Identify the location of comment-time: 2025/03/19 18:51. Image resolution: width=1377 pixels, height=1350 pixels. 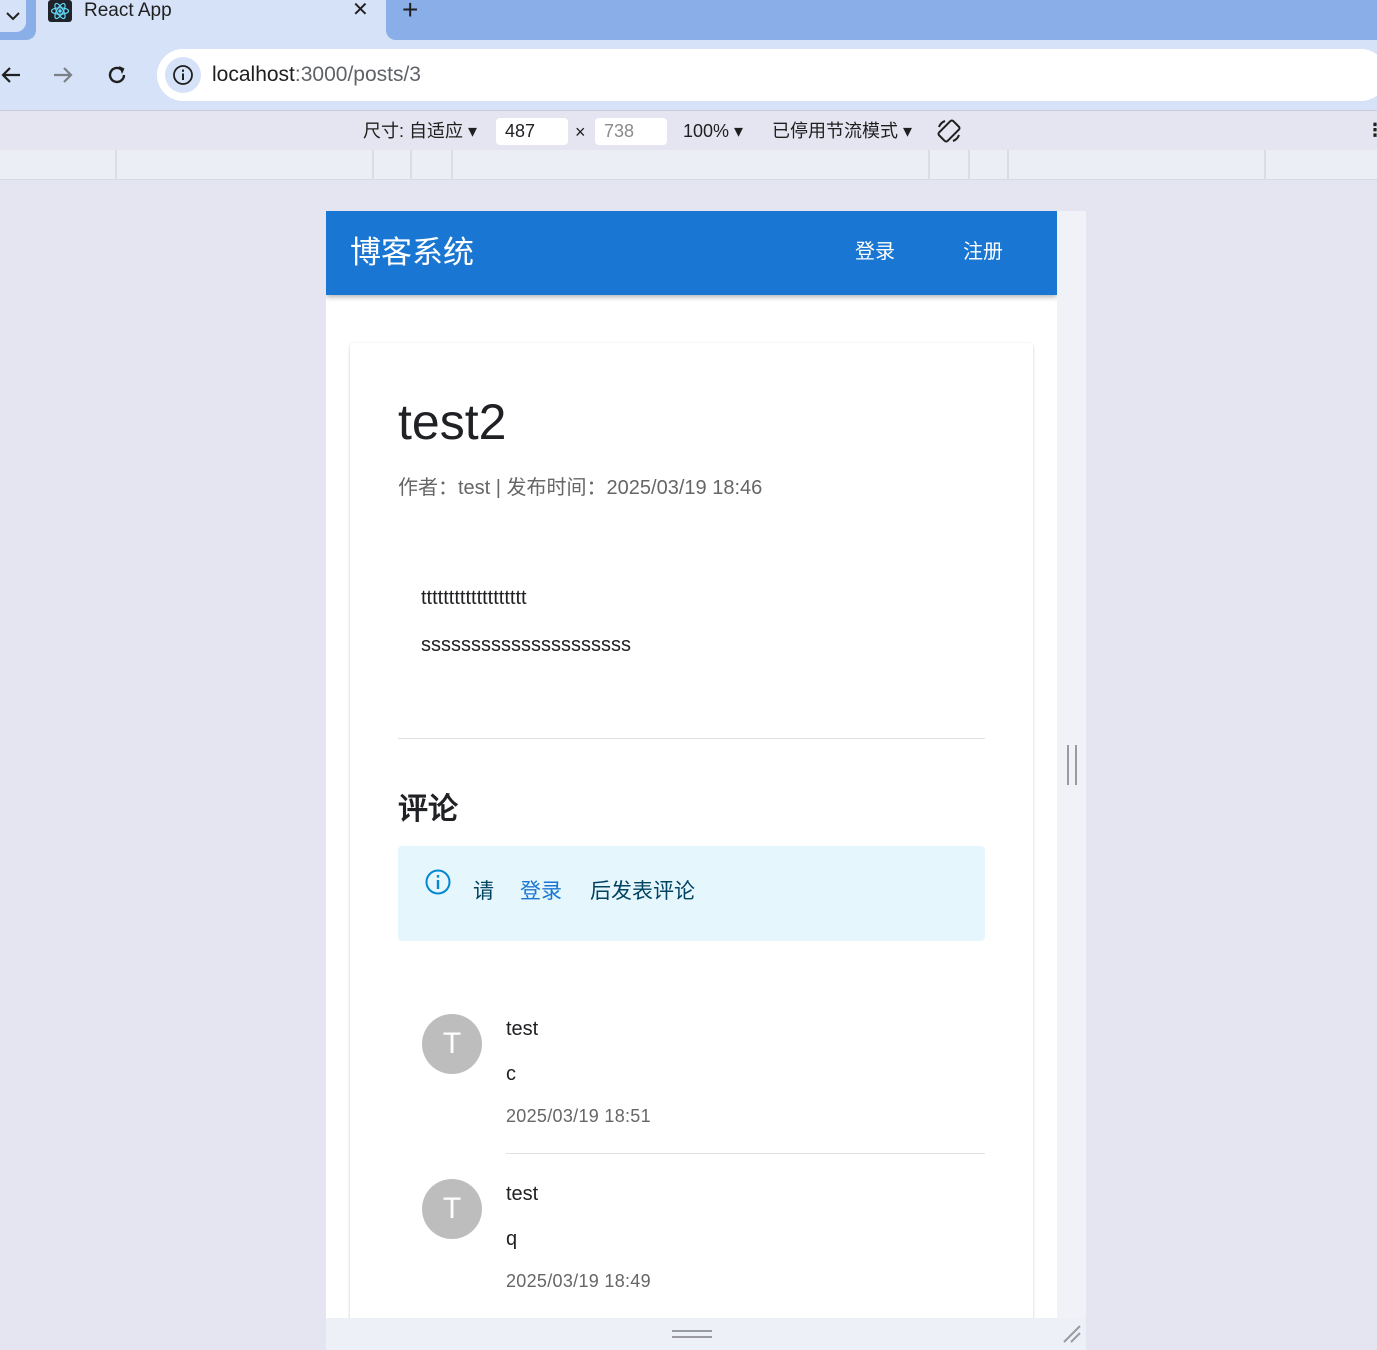
(578, 1116).